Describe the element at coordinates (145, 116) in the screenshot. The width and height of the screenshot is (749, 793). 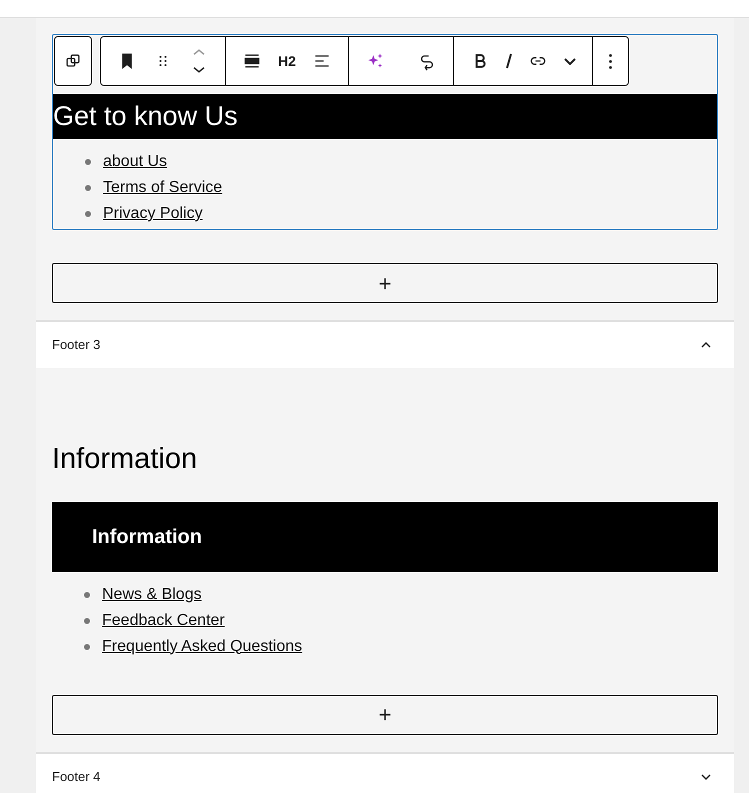
I see `heading-text: Get to know Us` at that location.